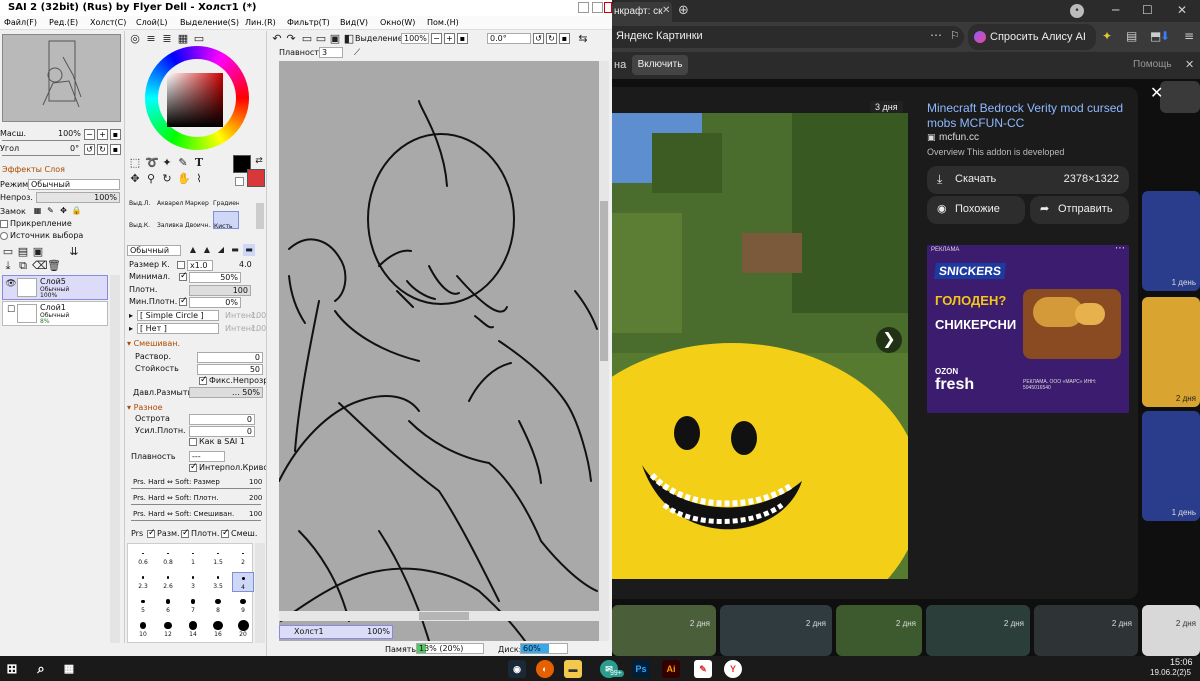  I want to click on persistence-slider: 50, so click(230, 369).